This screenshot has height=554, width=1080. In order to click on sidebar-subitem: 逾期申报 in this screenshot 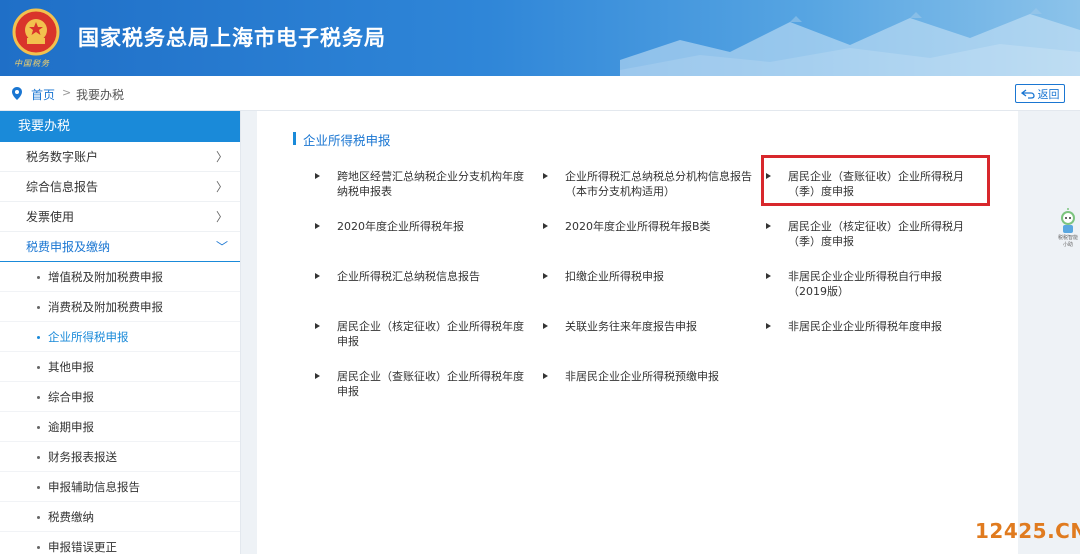, I will do `click(120, 427)`.